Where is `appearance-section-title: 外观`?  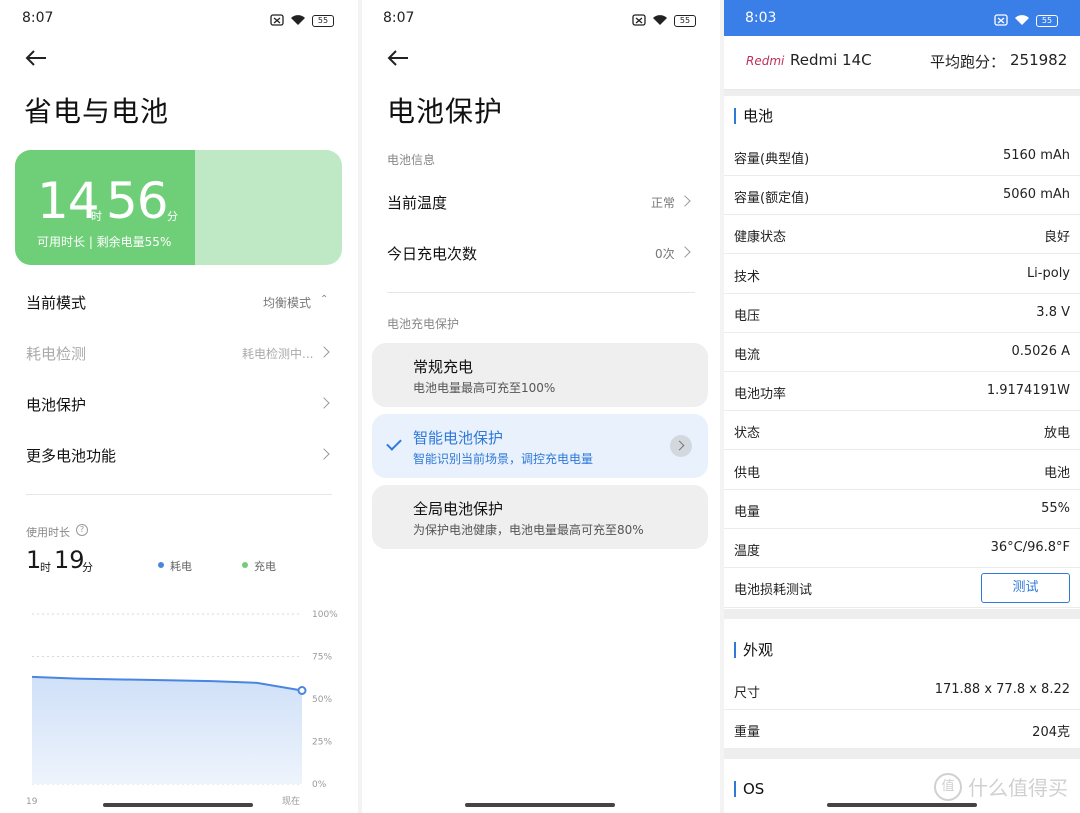 appearance-section-title: 外观 is located at coordinates (753, 650).